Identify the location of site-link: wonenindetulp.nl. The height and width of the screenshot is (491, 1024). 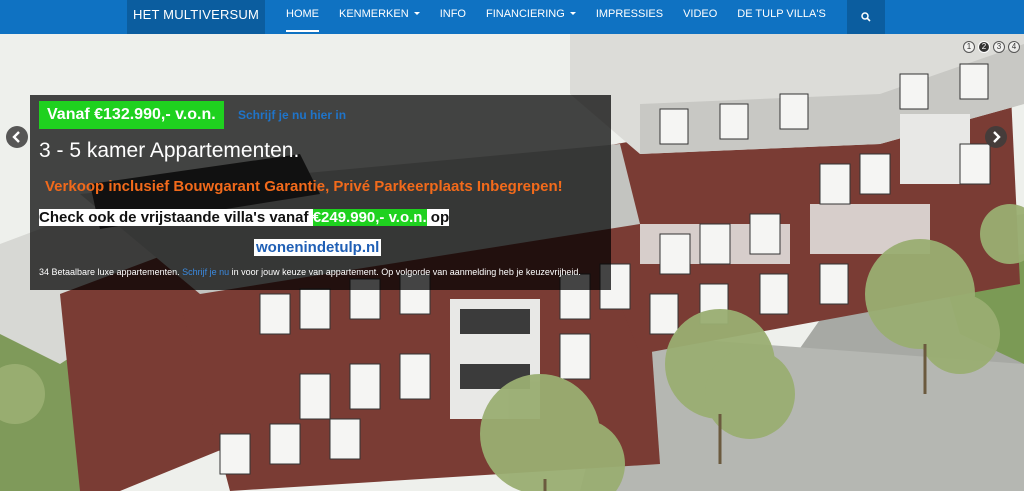
(318, 247).